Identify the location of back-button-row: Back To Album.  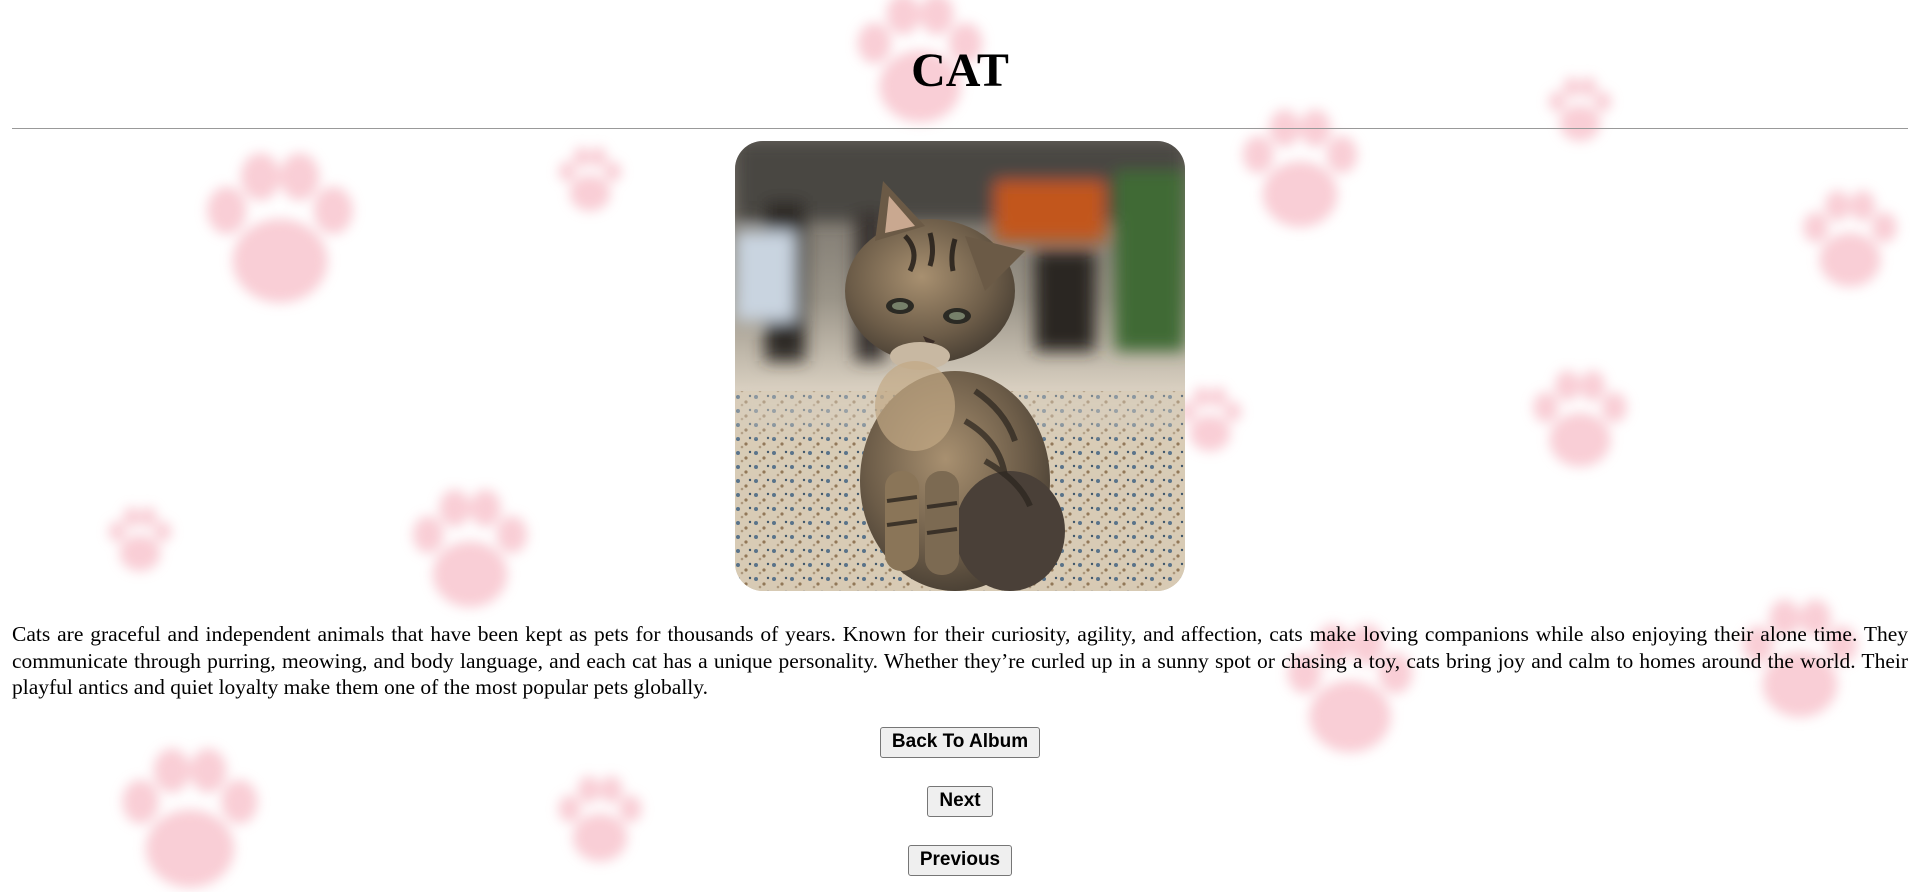
(960, 742).